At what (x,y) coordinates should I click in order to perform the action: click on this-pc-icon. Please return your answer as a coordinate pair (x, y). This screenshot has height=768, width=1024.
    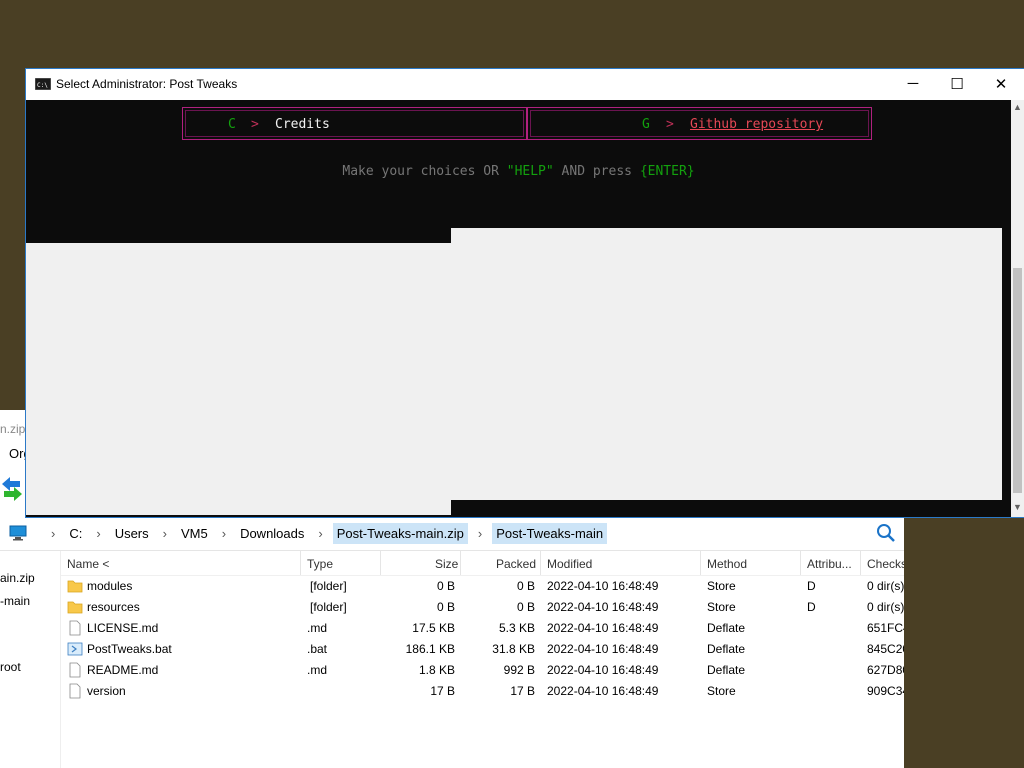
    Looking at the image, I should click on (18, 533).